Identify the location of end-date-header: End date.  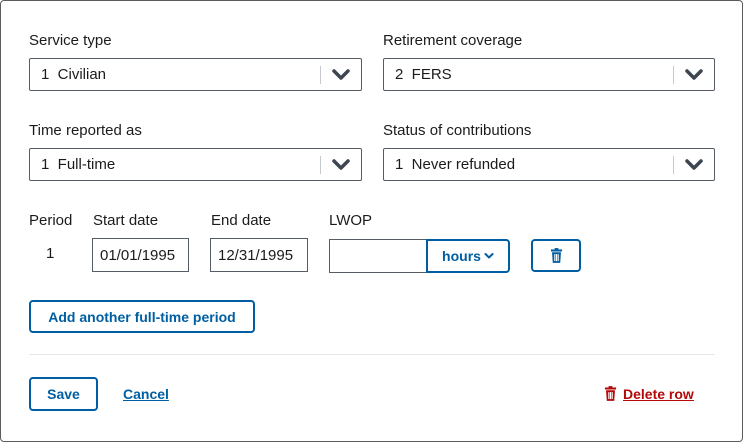
(241, 220).